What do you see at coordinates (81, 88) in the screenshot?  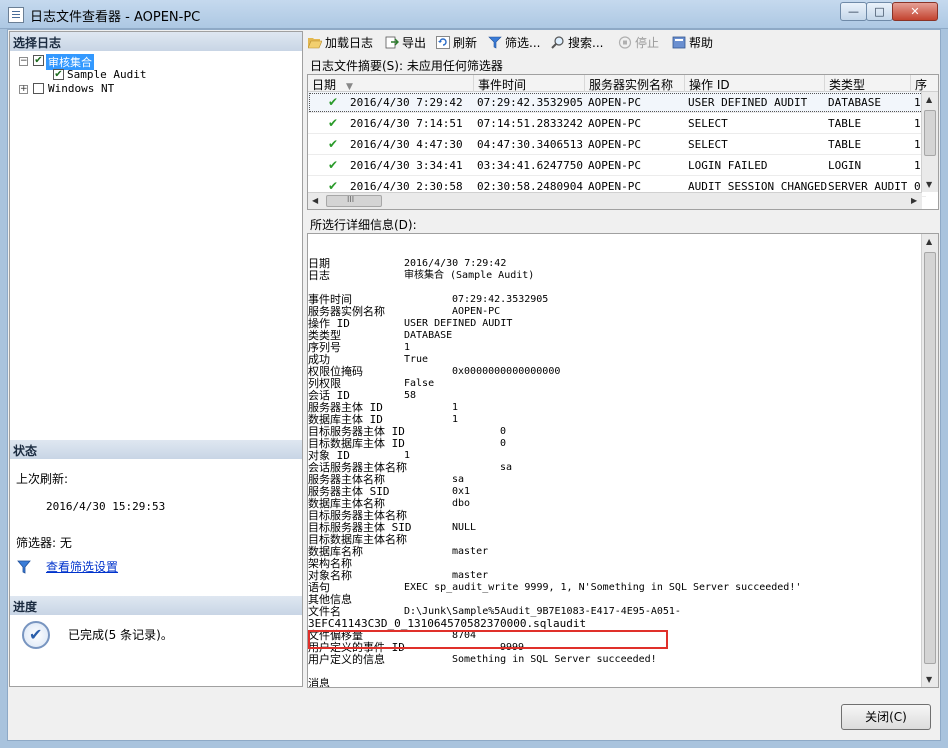 I see `windows-nt-label: Windows NT` at bounding box center [81, 88].